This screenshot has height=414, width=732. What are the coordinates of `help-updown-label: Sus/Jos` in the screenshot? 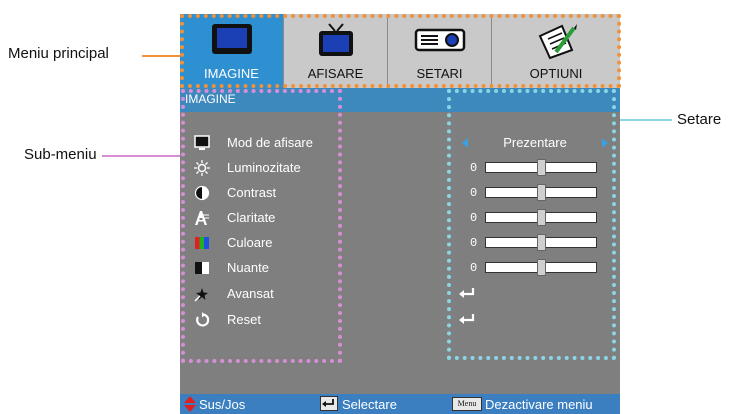 It's located at (222, 404).